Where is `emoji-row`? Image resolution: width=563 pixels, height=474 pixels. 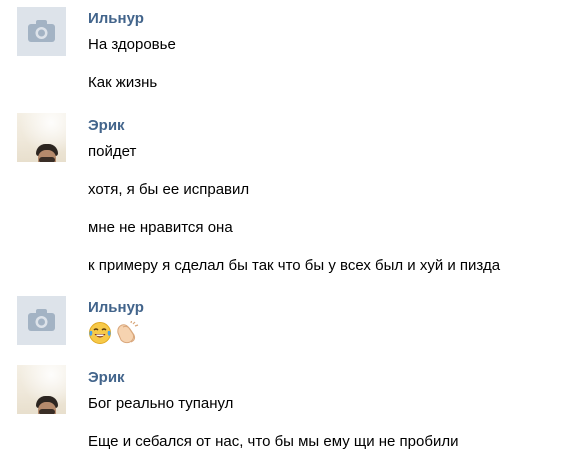
emoji-row is located at coordinates (118, 333).